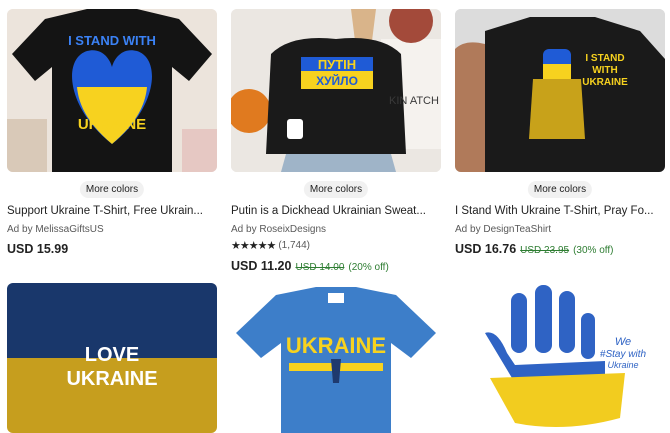  I want to click on price: USD 16.76, so click(486, 249).